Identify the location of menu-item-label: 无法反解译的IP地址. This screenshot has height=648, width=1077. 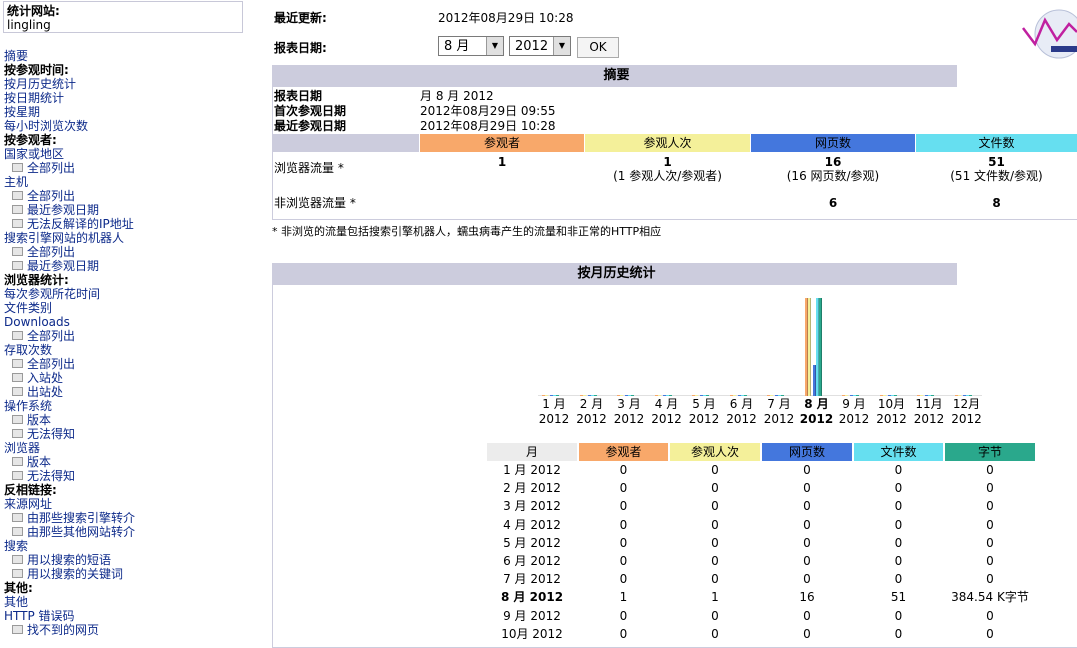
(80, 224).